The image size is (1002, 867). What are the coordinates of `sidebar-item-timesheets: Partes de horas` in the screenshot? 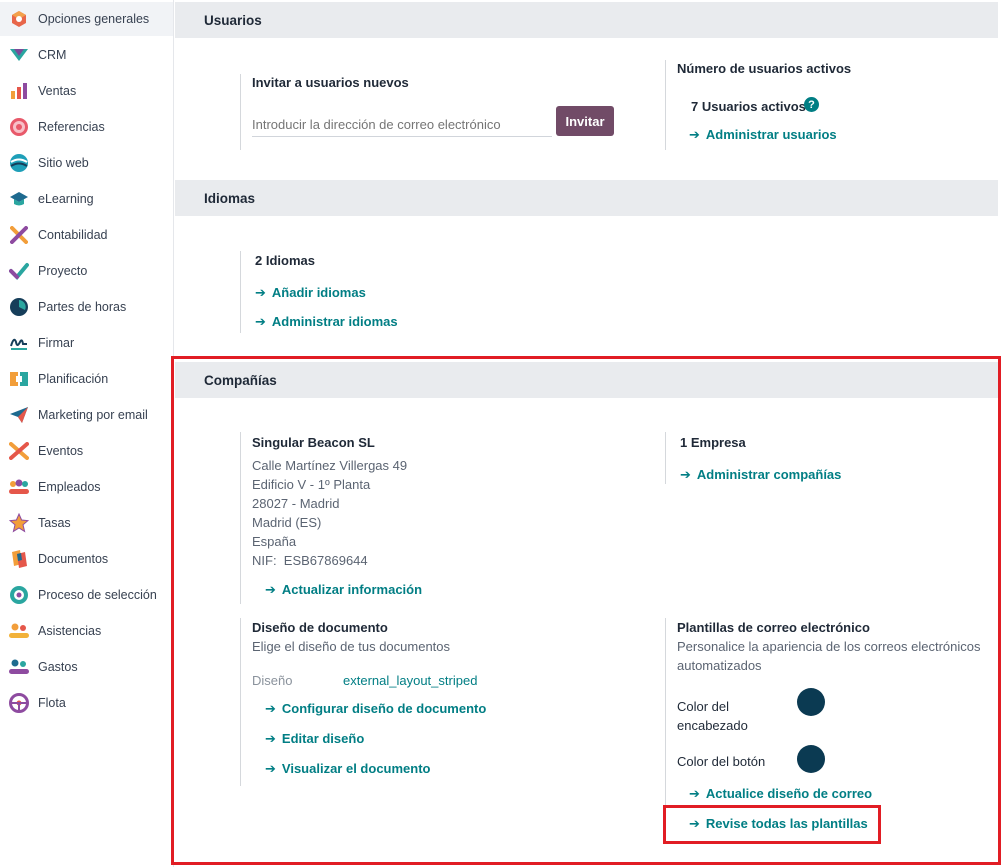 It's located at (86, 307).